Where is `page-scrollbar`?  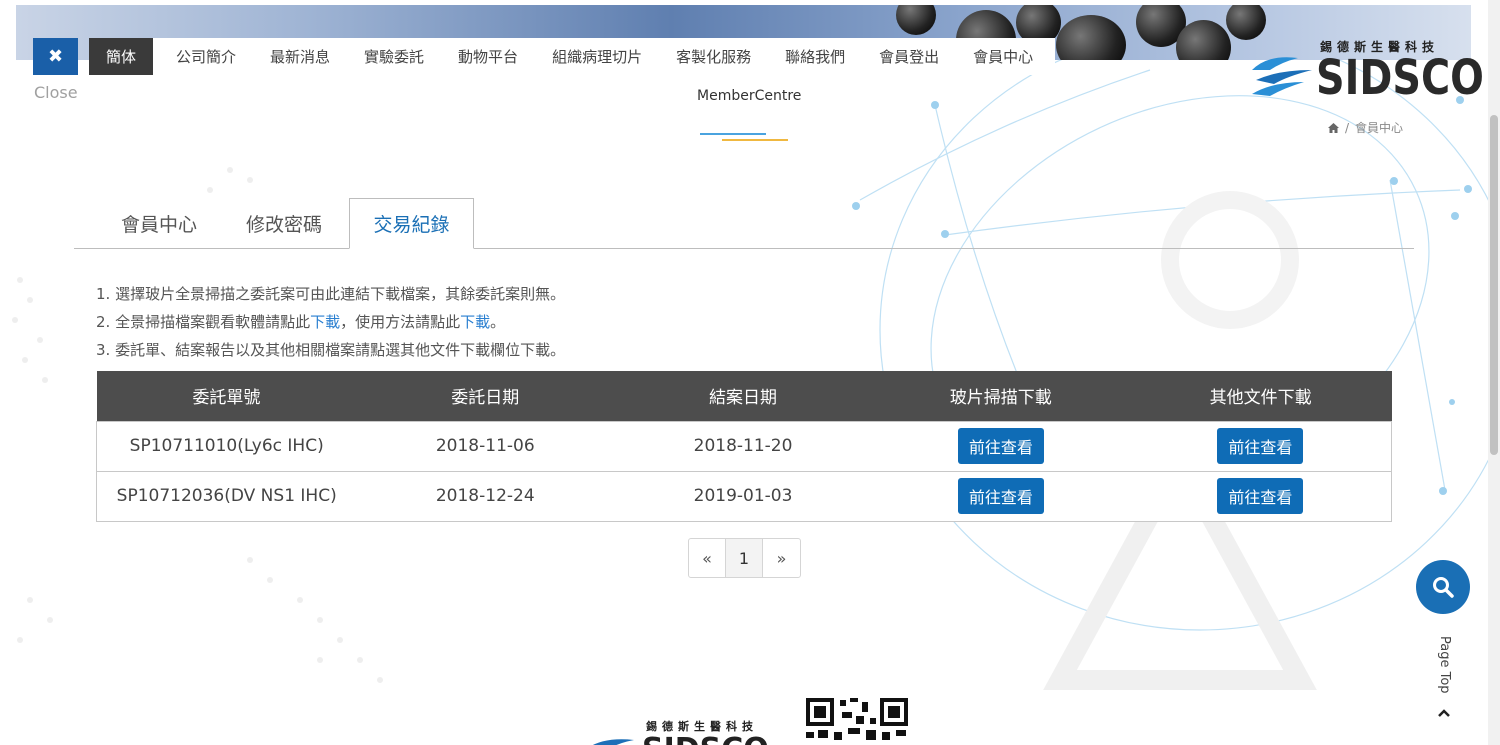
page-scrollbar is located at coordinates (1494, 372).